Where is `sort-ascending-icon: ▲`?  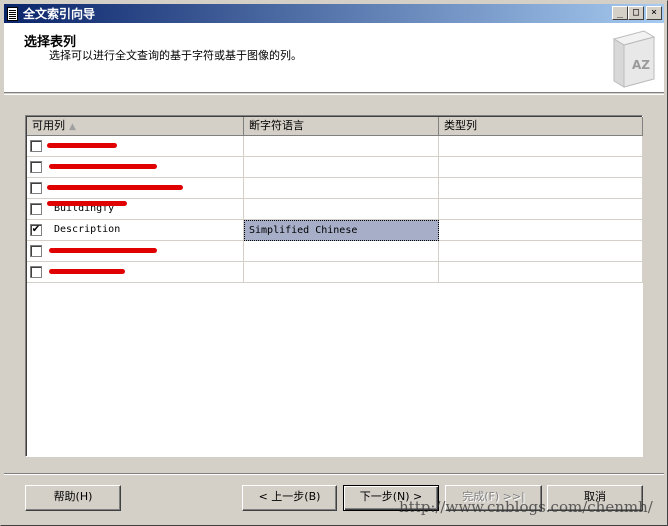
sort-ascending-icon: ▲ is located at coordinates (72, 127).